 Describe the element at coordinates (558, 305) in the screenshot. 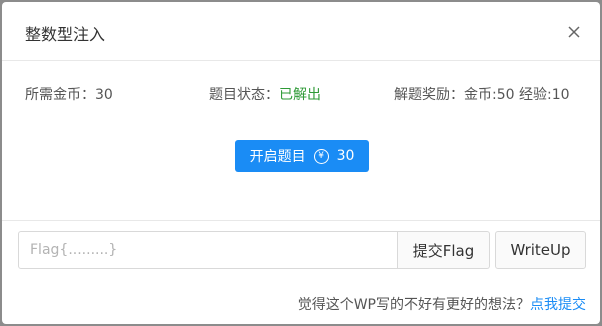

I see `submit-wp-link: 点我提交` at that location.